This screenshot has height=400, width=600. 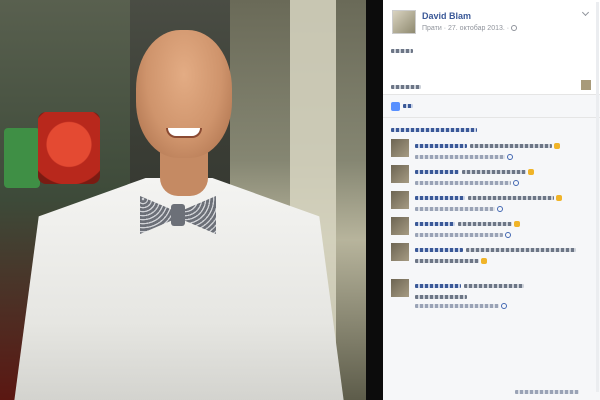 What do you see at coordinates (465, 28) in the screenshot?
I see `post-meta-text: Прати · 27. октобар 2013. ·` at bounding box center [465, 28].